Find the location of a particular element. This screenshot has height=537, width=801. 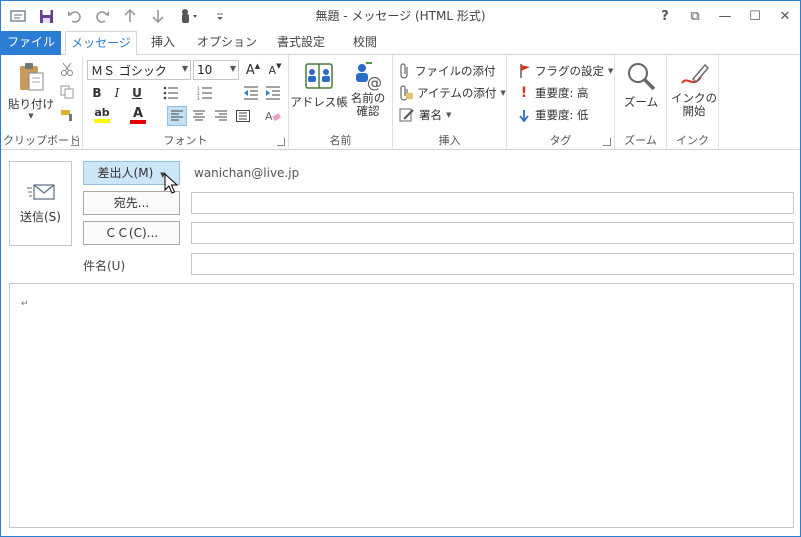

attach-file-button: ファイルの添付 is located at coordinates (447, 71).